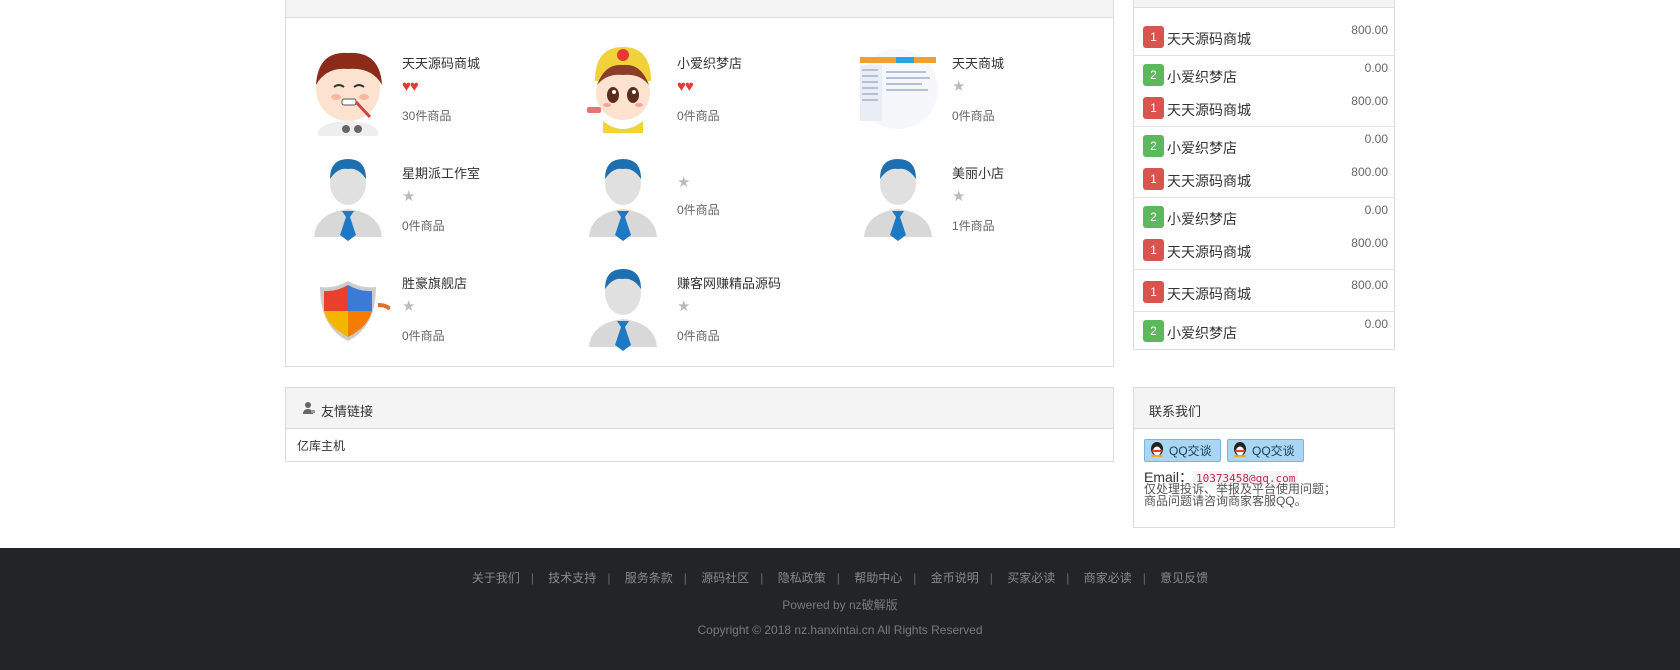  Describe the element at coordinates (434, 282) in the screenshot. I see `shop-name: 胜豪旗舰店` at that location.